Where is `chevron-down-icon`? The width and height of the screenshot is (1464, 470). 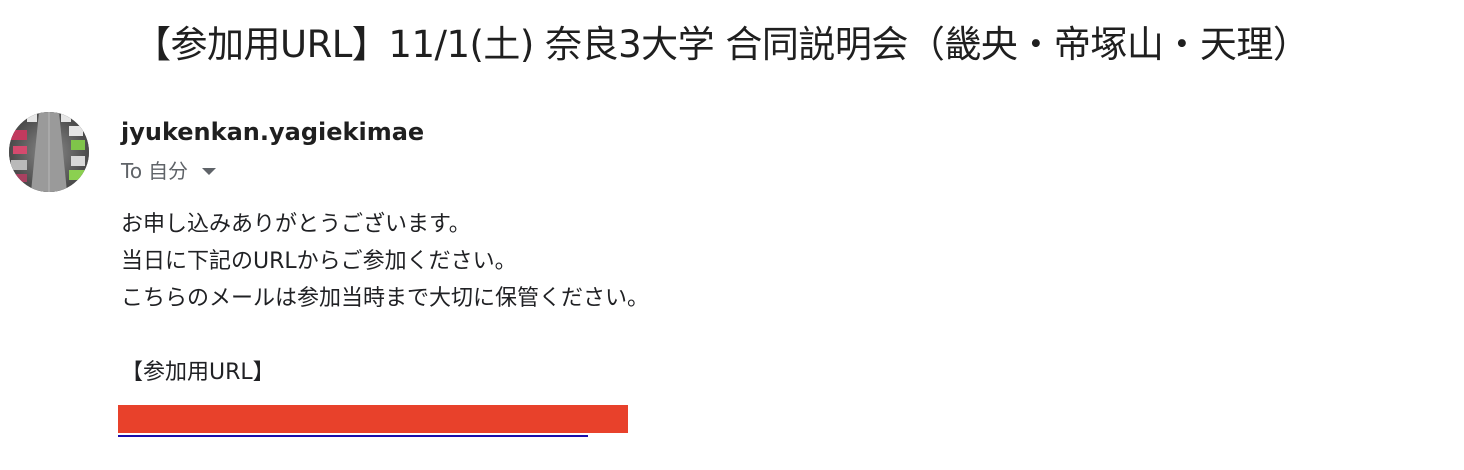 chevron-down-icon is located at coordinates (209, 171).